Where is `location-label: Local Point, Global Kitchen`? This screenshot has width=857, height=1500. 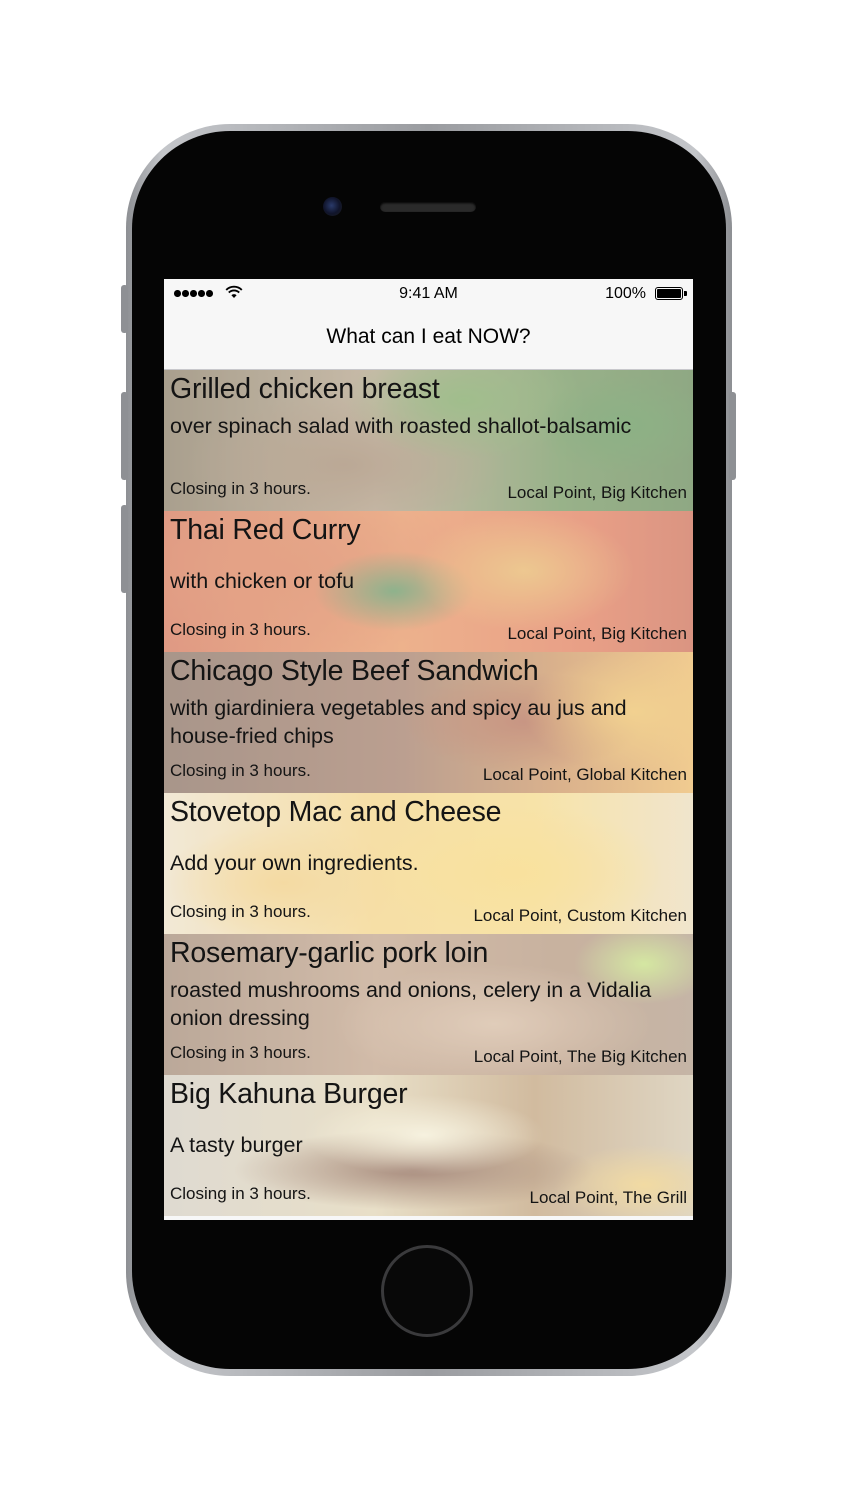
location-label: Local Point, Global Kitchen is located at coordinates (584, 774).